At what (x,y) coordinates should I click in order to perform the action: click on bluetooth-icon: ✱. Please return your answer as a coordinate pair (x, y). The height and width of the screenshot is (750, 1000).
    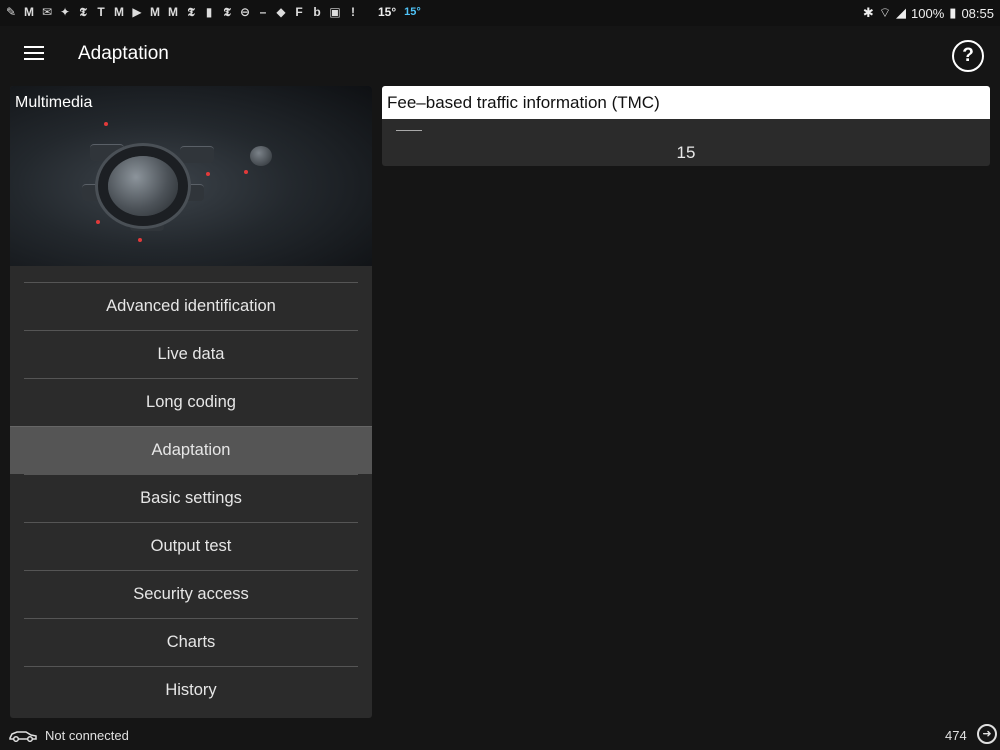
    Looking at the image, I should click on (868, 12).